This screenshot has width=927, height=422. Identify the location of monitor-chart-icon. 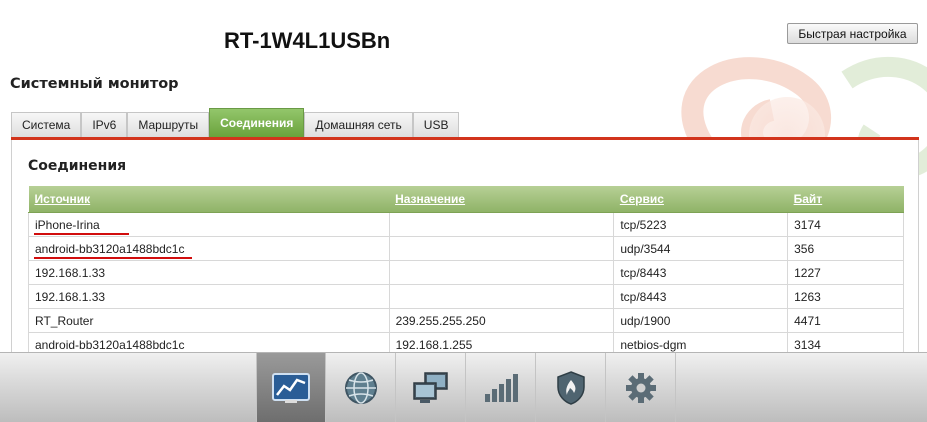
(291, 387).